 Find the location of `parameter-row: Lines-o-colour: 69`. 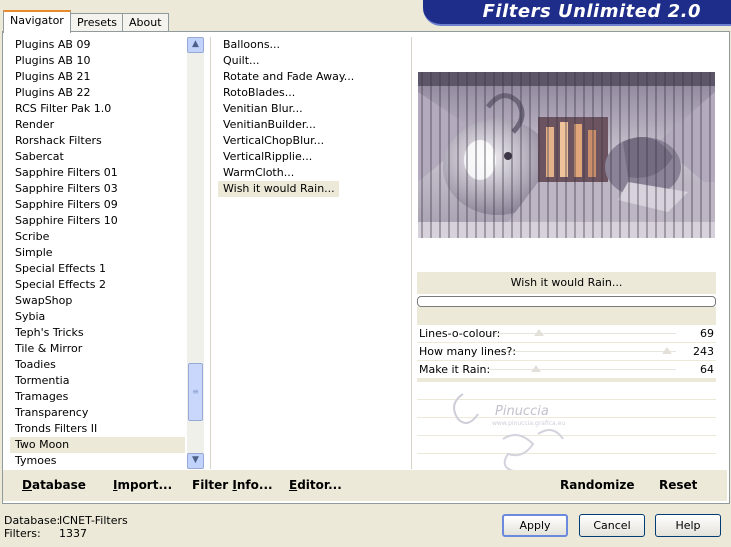

parameter-row: Lines-o-colour: 69 is located at coordinates (566, 333).